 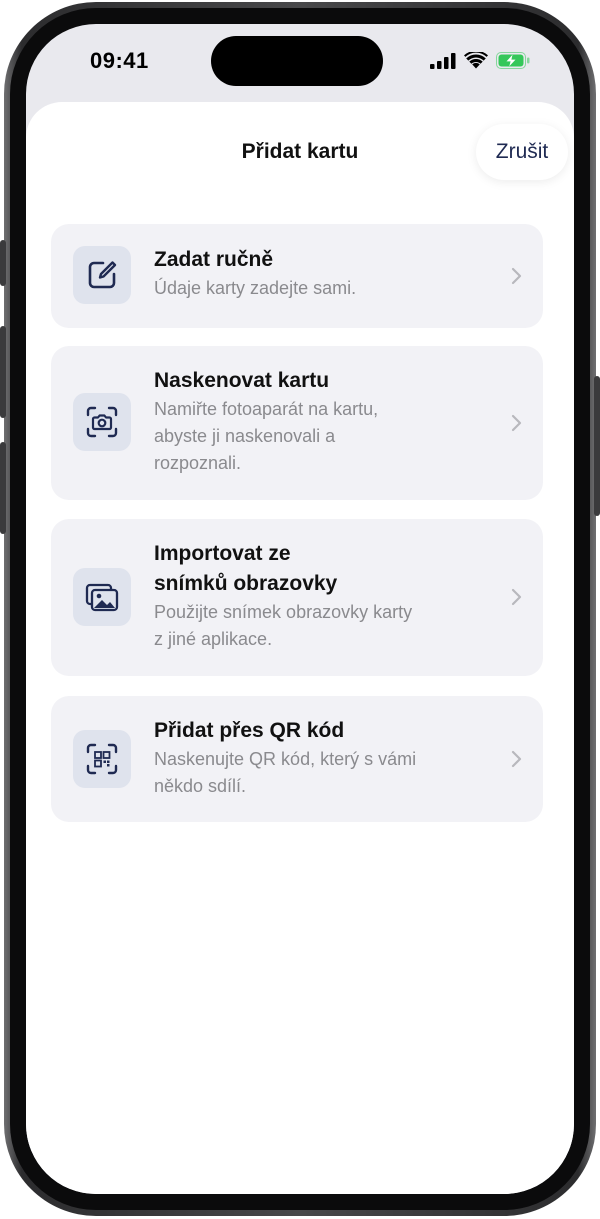 I want to click on status-icons, so click(x=480, y=60).